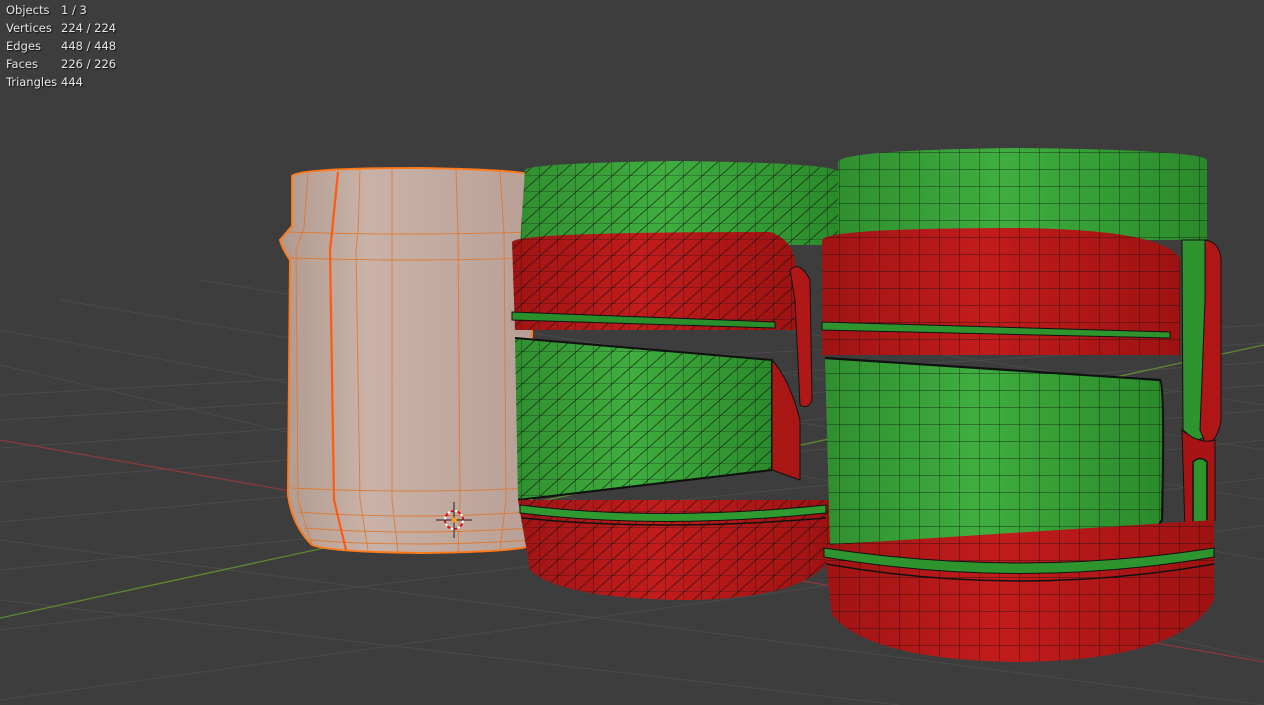 The image size is (1264, 705). I want to click on stat-row-triangles: Triangles 444, so click(61, 82).